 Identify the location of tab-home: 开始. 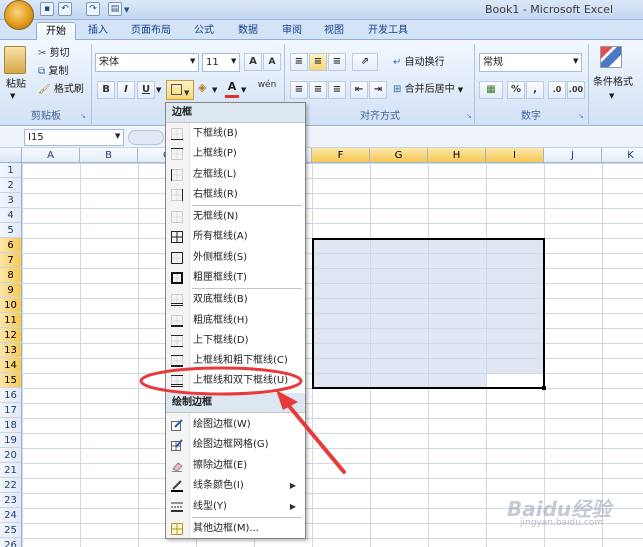
(56, 31).